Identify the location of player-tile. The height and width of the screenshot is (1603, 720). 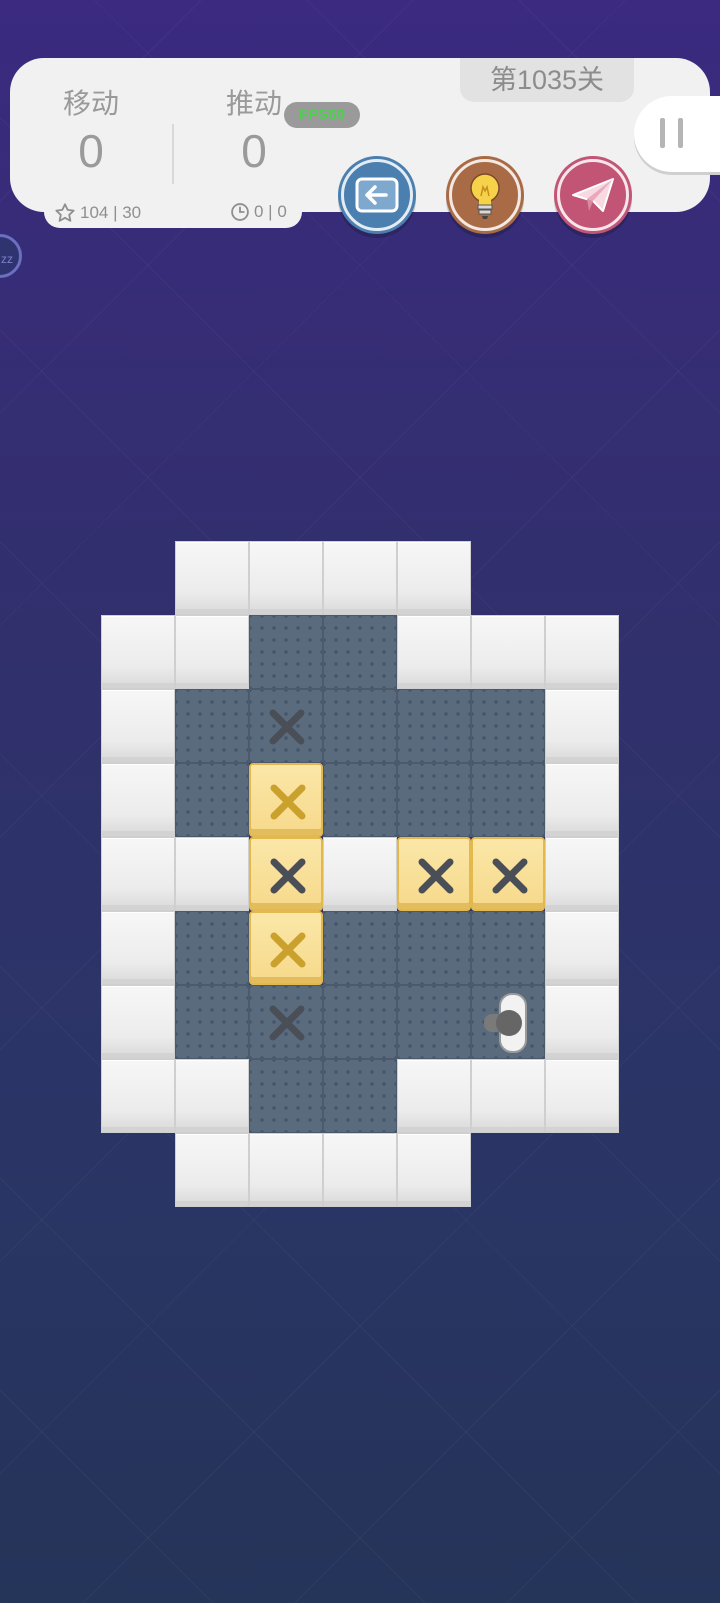
(508, 1022).